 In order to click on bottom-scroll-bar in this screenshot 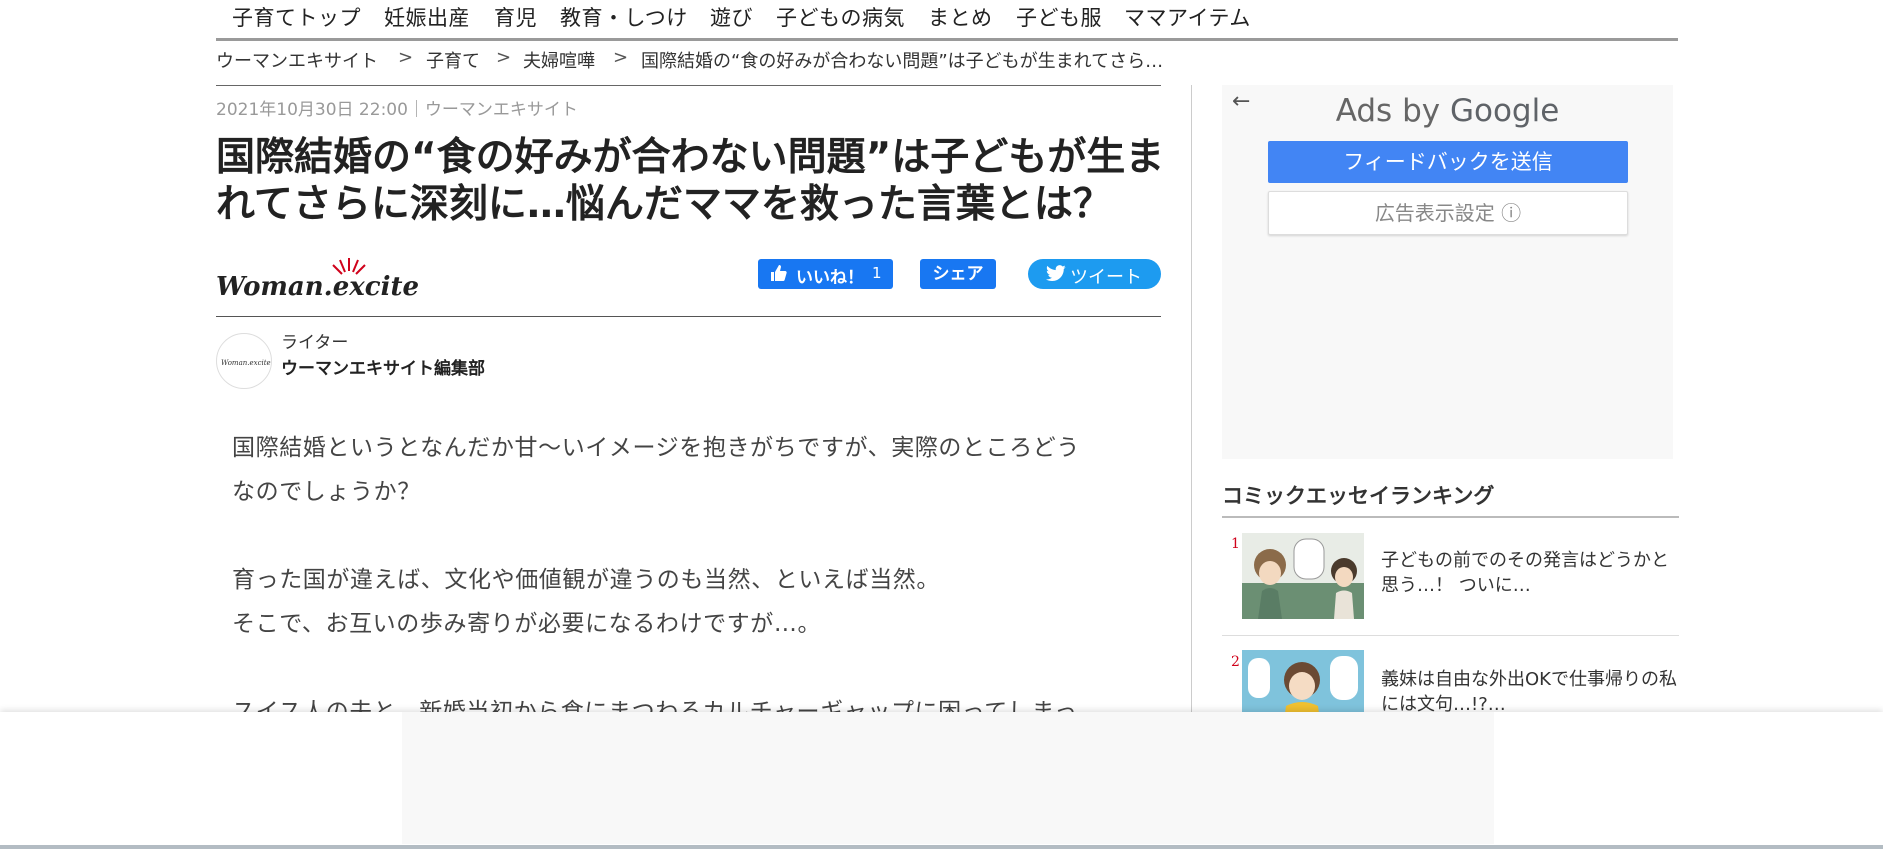, I will do `click(941, 847)`.